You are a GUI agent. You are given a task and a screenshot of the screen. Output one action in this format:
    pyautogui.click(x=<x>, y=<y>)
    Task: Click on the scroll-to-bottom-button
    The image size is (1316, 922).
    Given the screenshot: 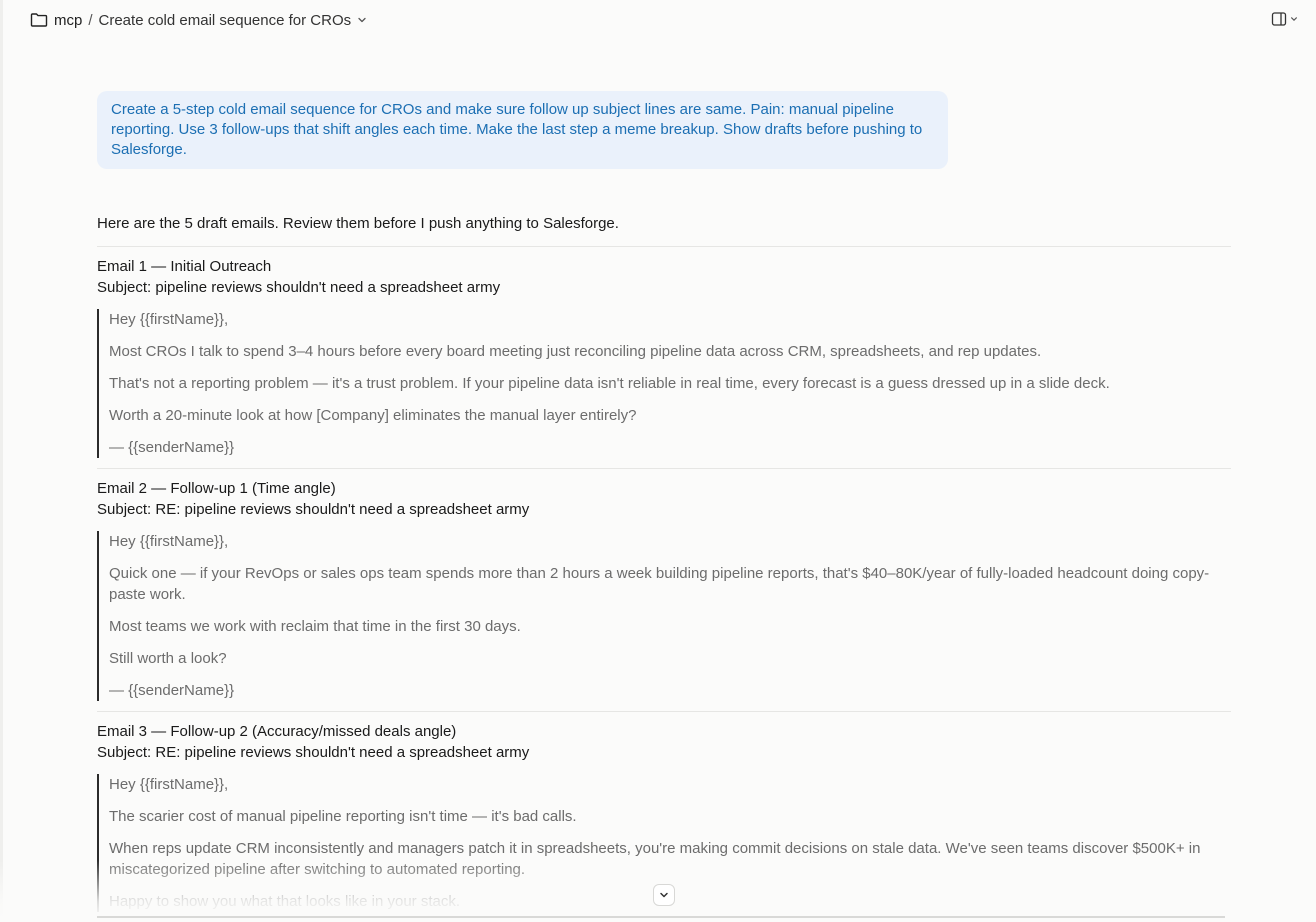 What is the action you would take?
    pyautogui.click(x=664, y=895)
    